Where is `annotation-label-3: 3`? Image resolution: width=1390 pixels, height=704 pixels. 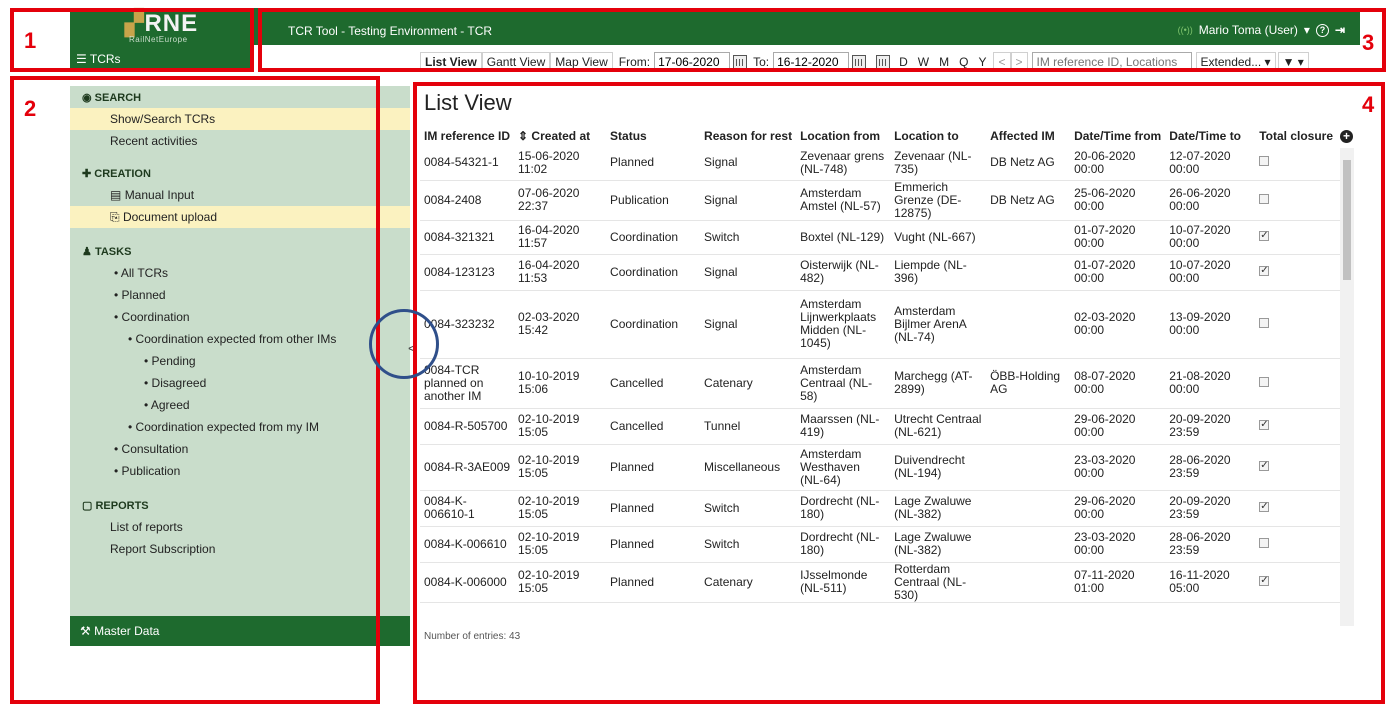
annotation-label-3: 3 is located at coordinates (1368, 42).